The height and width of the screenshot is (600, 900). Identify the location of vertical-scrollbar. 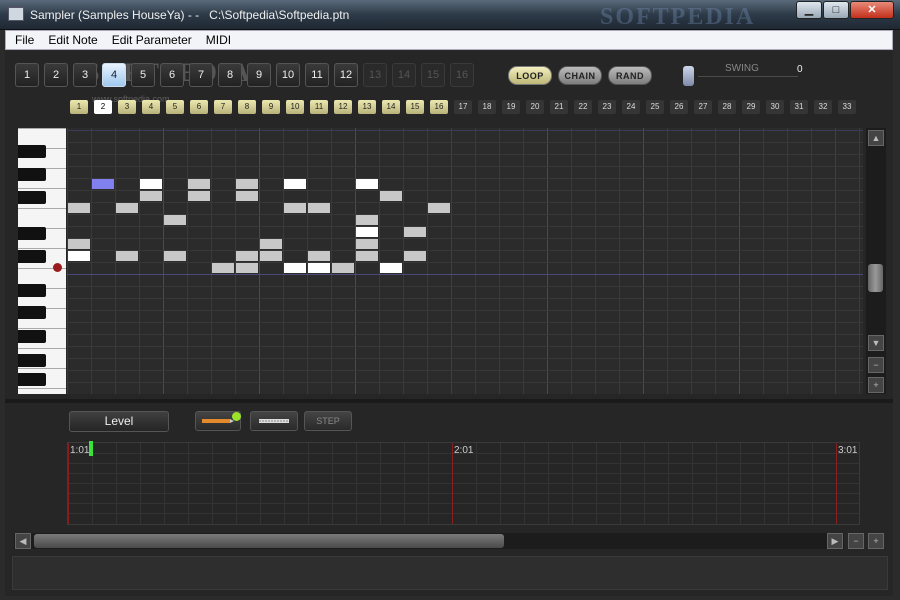
(876, 261).